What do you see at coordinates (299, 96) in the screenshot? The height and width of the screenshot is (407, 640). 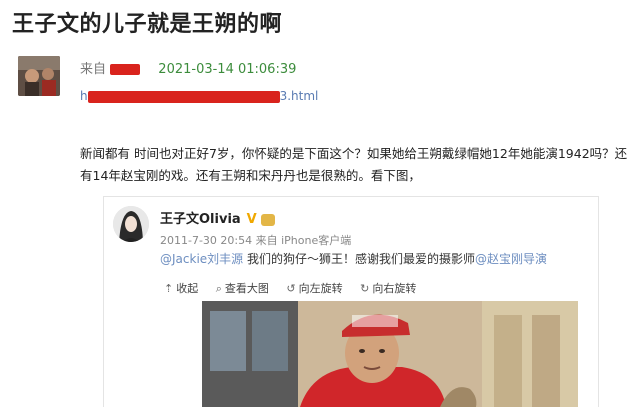 I see `url-suffix: 3.html` at bounding box center [299, 96].